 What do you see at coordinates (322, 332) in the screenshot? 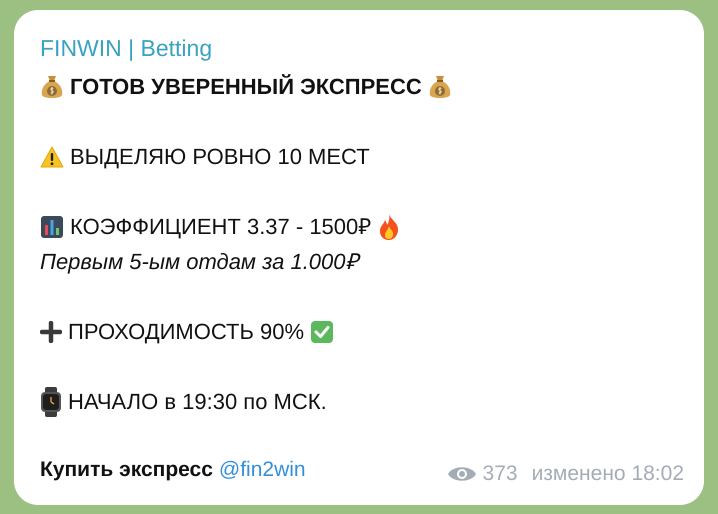
I see `check-mark-icon` at bounding box center [322, 332].